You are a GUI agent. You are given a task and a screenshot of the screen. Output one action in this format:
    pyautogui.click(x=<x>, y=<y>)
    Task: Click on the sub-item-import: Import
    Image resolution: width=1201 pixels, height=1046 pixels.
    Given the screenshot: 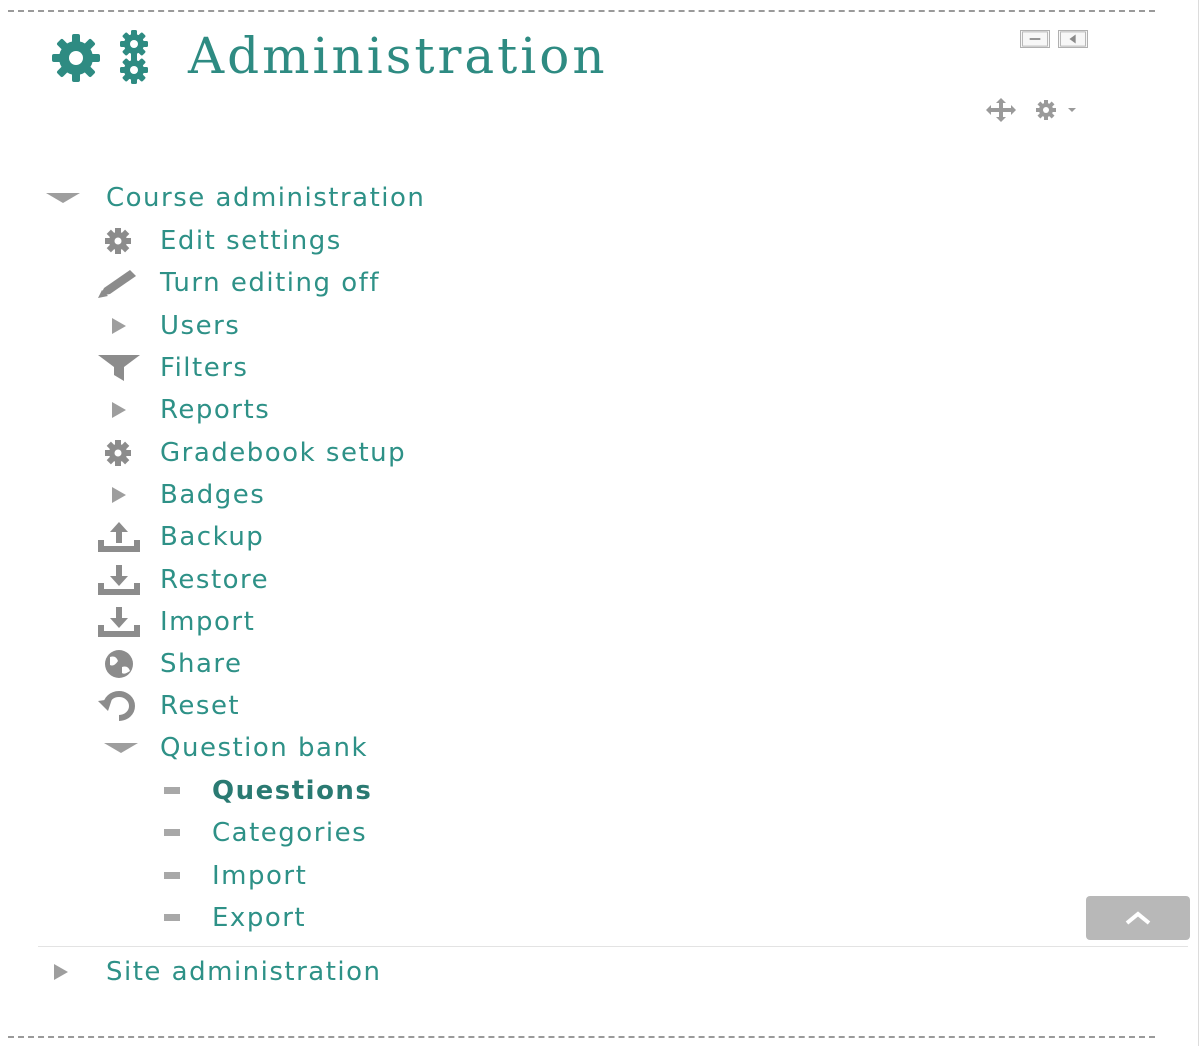 What is the action you would take?
    pyautogui.click(x=233, y=876)
    